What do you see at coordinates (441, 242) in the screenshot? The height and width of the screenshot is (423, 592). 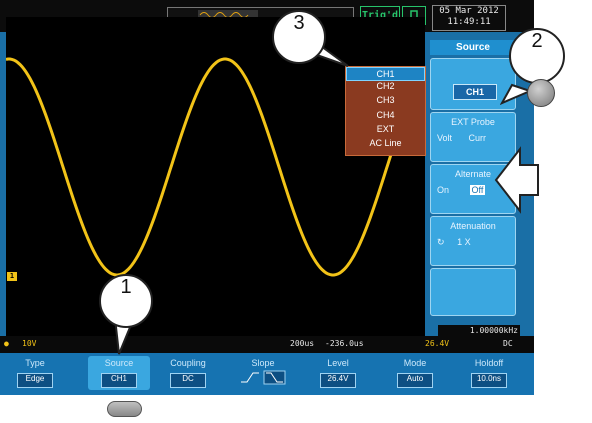 I see `variable-knob-icon: ↻` at bounding box center [441, 242].